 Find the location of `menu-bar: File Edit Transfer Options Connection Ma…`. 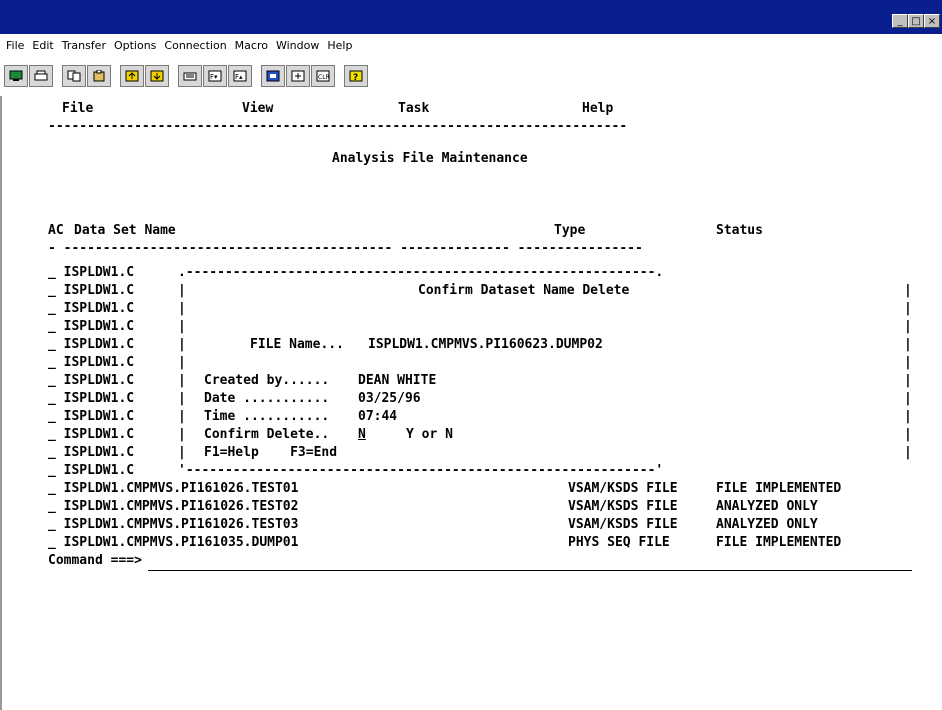

menu-bar: File Edit Transfer Options Connection Ma… is located at coordinates (471, 45).